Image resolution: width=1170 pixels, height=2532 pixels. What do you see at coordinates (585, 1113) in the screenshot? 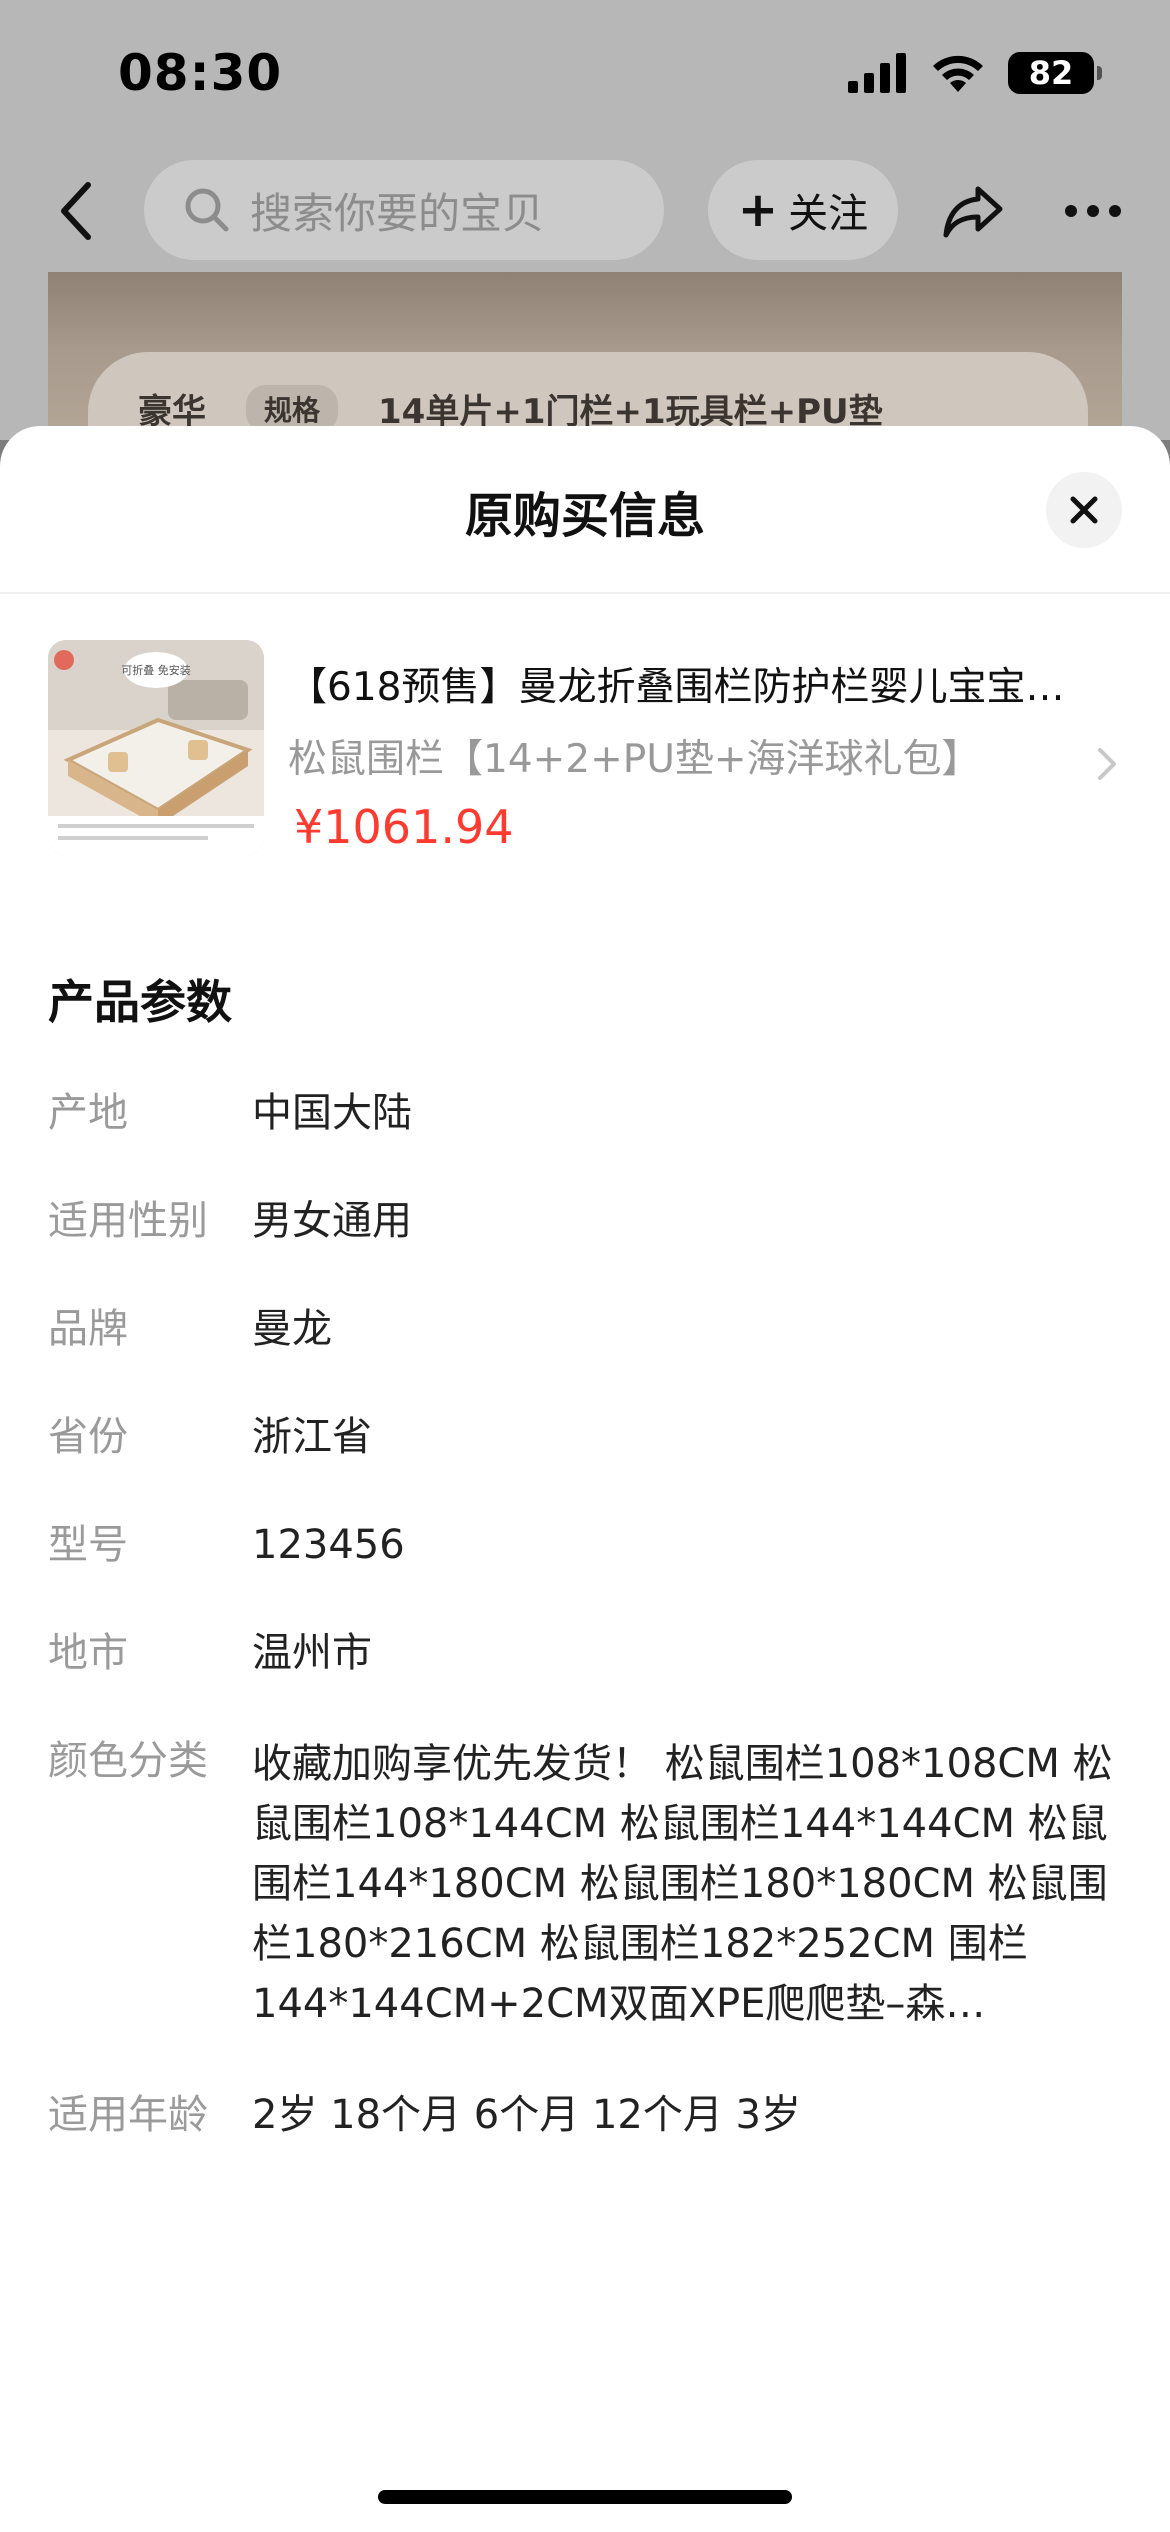
I see `param-row-origin: 产地 中国大陆` at bounding box center [585, 1113].